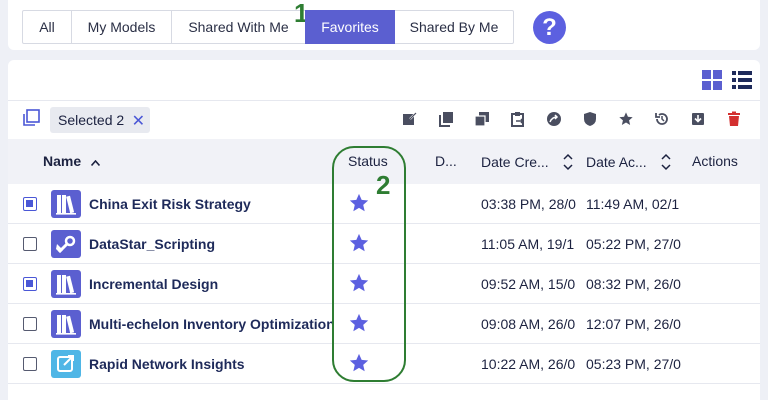 This screenshot has height=400, width=768. I want to click on column-header-actions: Actions, so click(715, 161).